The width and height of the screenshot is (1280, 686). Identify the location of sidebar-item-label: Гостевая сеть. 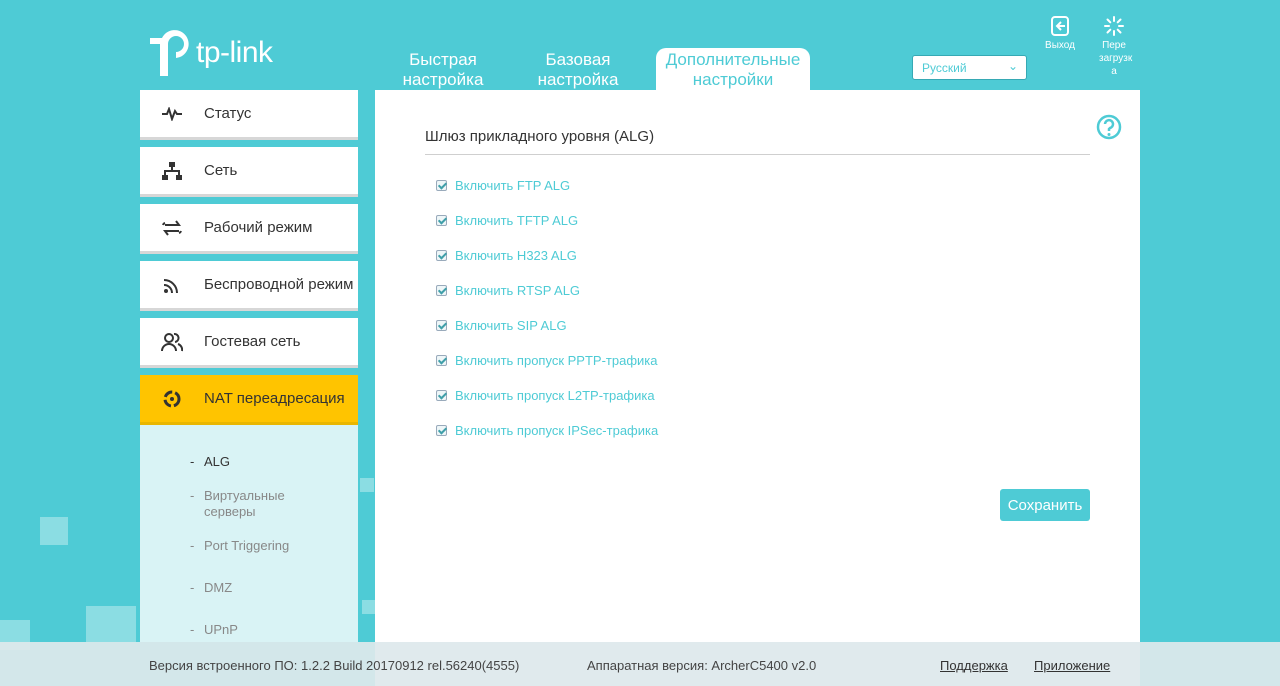
(252, 341).